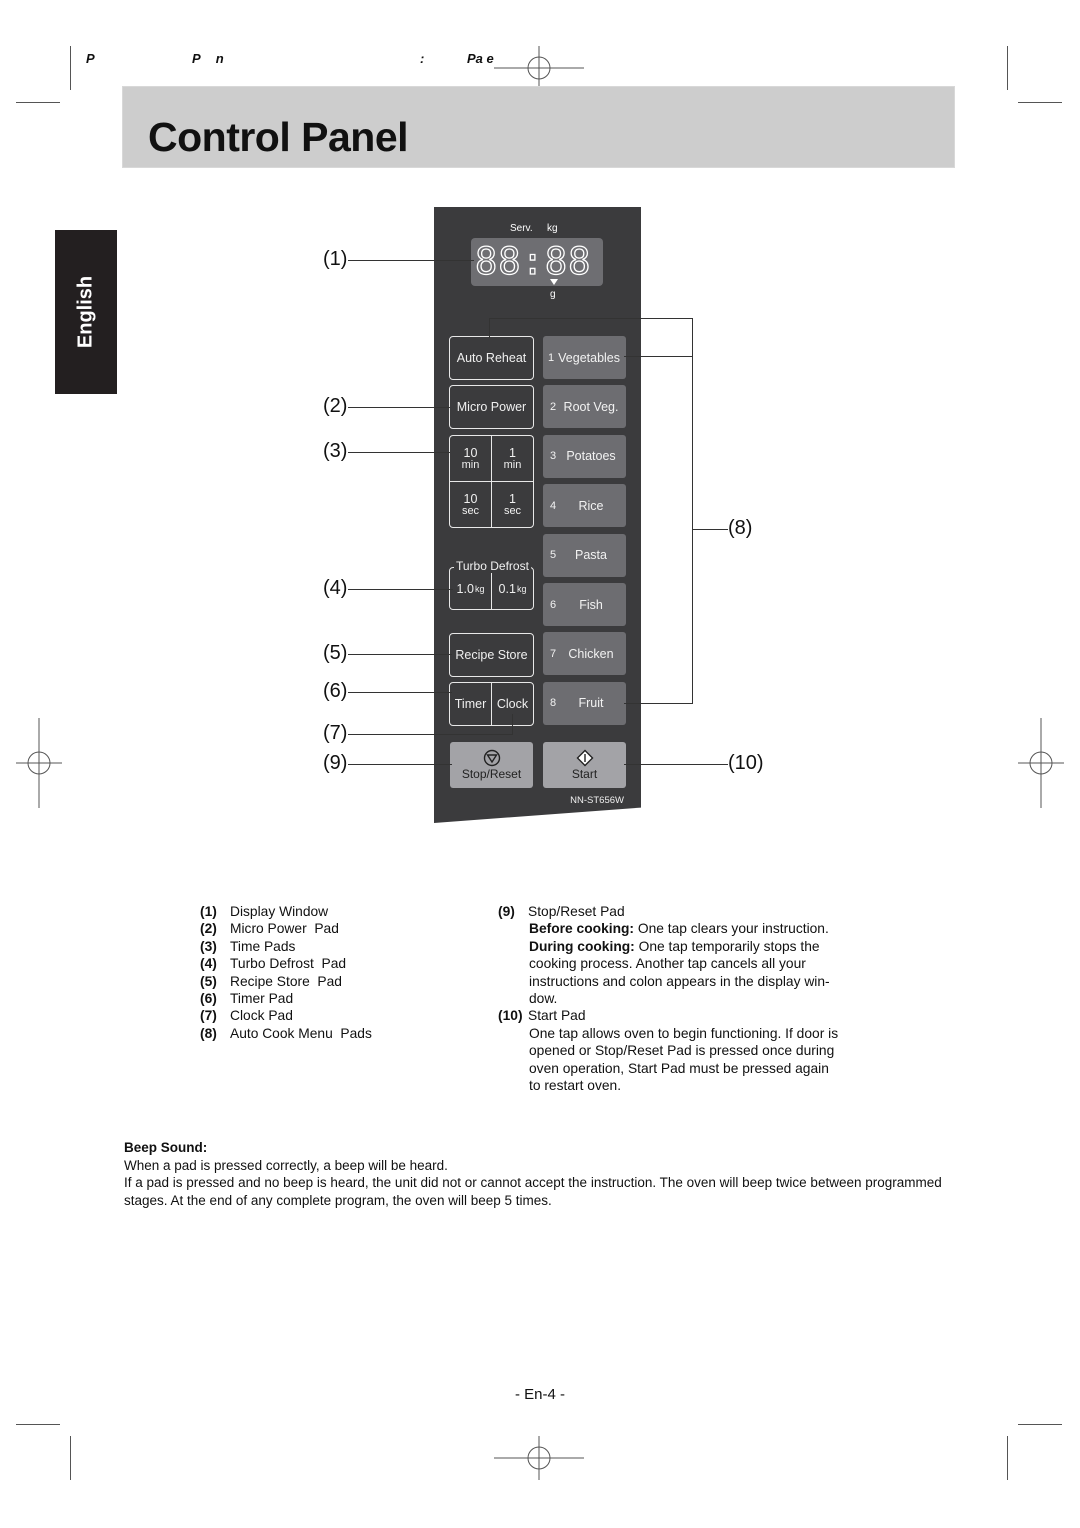 This screenshot has width=1080, height=1528. Describe the element at coordinates (582, 929) in the screenshot. I see `before-cooking-label: Before cooking:` at that location.